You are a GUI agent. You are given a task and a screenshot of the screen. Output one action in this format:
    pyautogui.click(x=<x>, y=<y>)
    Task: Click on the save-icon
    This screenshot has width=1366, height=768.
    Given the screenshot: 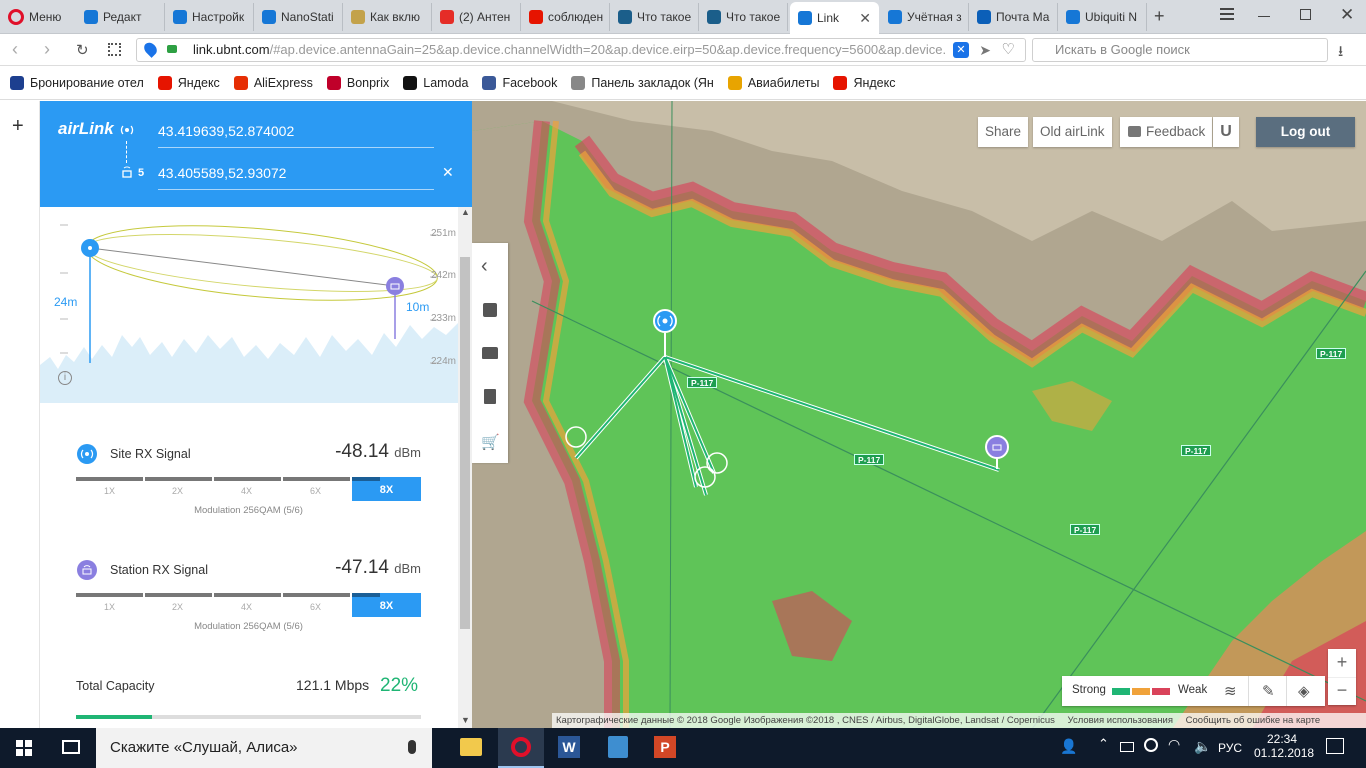 What is the action you would take?
    pyautogui.click(x=490, y=310)
    